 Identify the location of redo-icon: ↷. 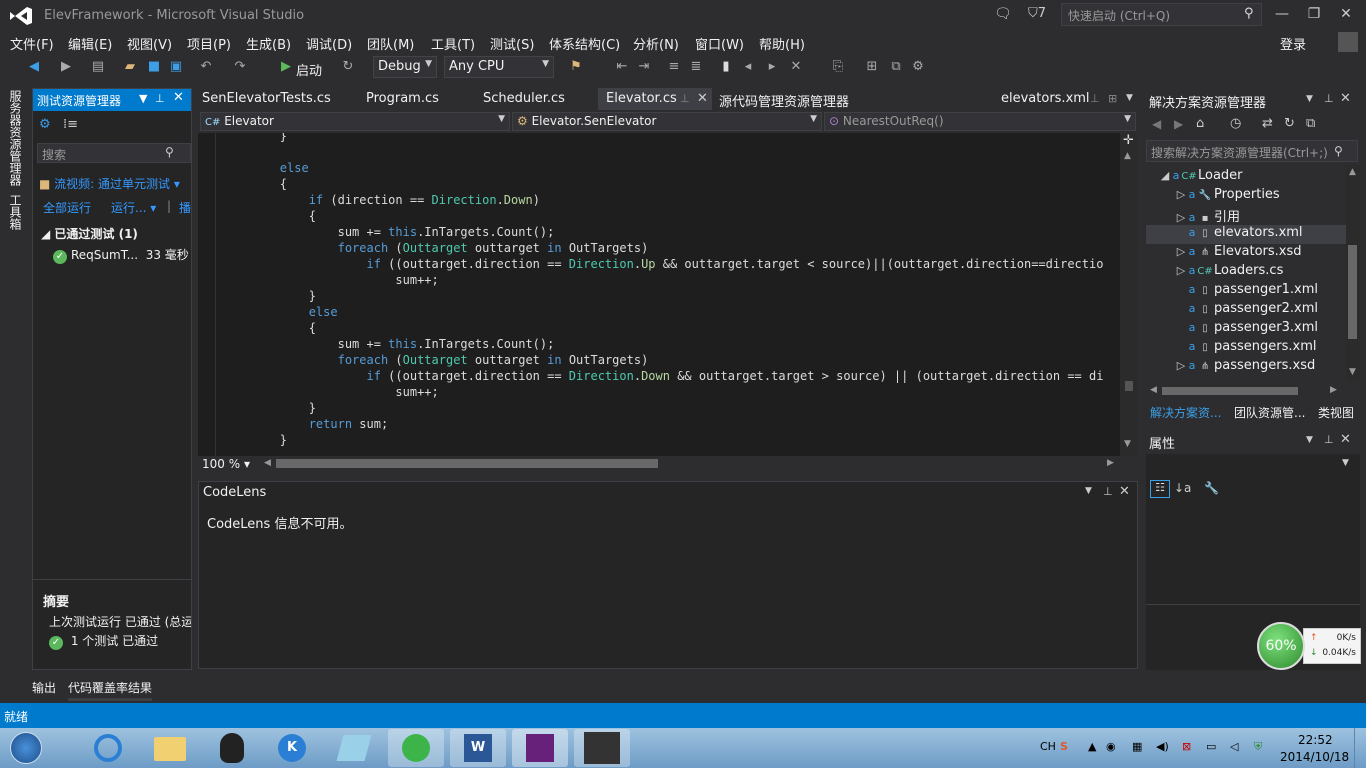
(240, 67).